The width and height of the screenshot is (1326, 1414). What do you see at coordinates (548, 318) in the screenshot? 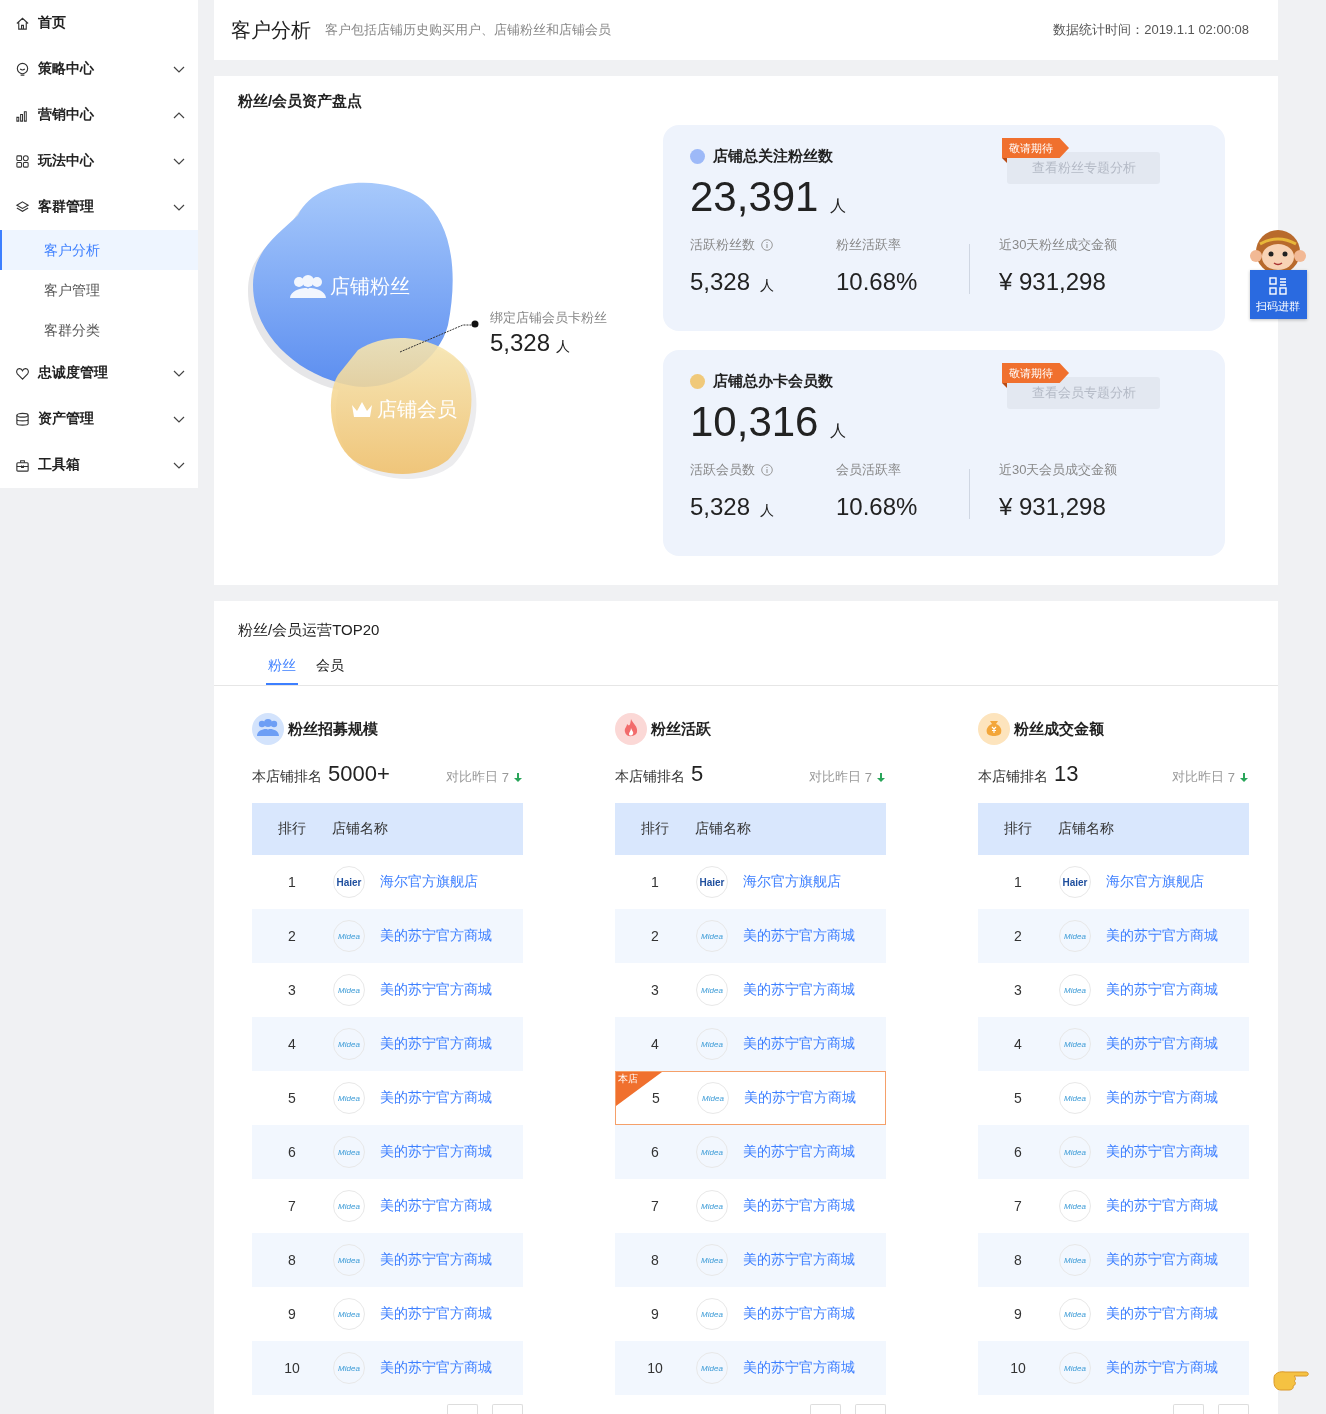
I see `overlap-label: 绑定店铺会员卡粉丝` at bounding box center [548, 318].